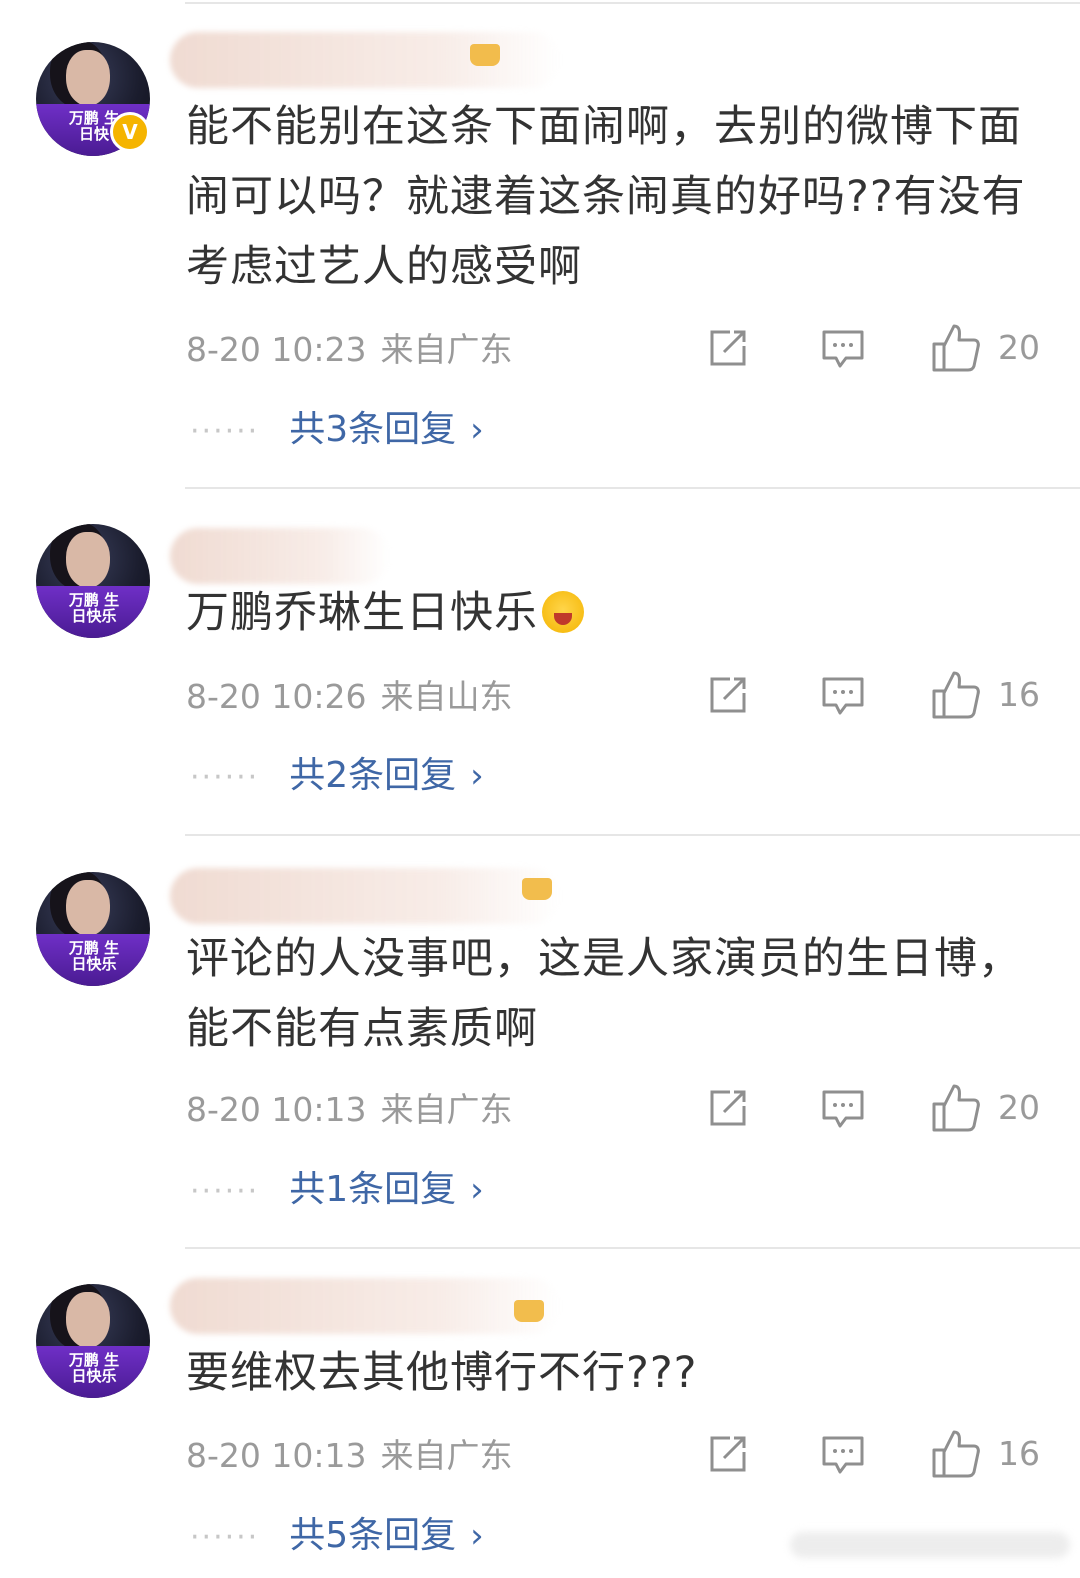 This screenshot has width=1080, height=1578. I want to click on comment-meta: 8-20 10:23 来自广东, so click(349, 350).